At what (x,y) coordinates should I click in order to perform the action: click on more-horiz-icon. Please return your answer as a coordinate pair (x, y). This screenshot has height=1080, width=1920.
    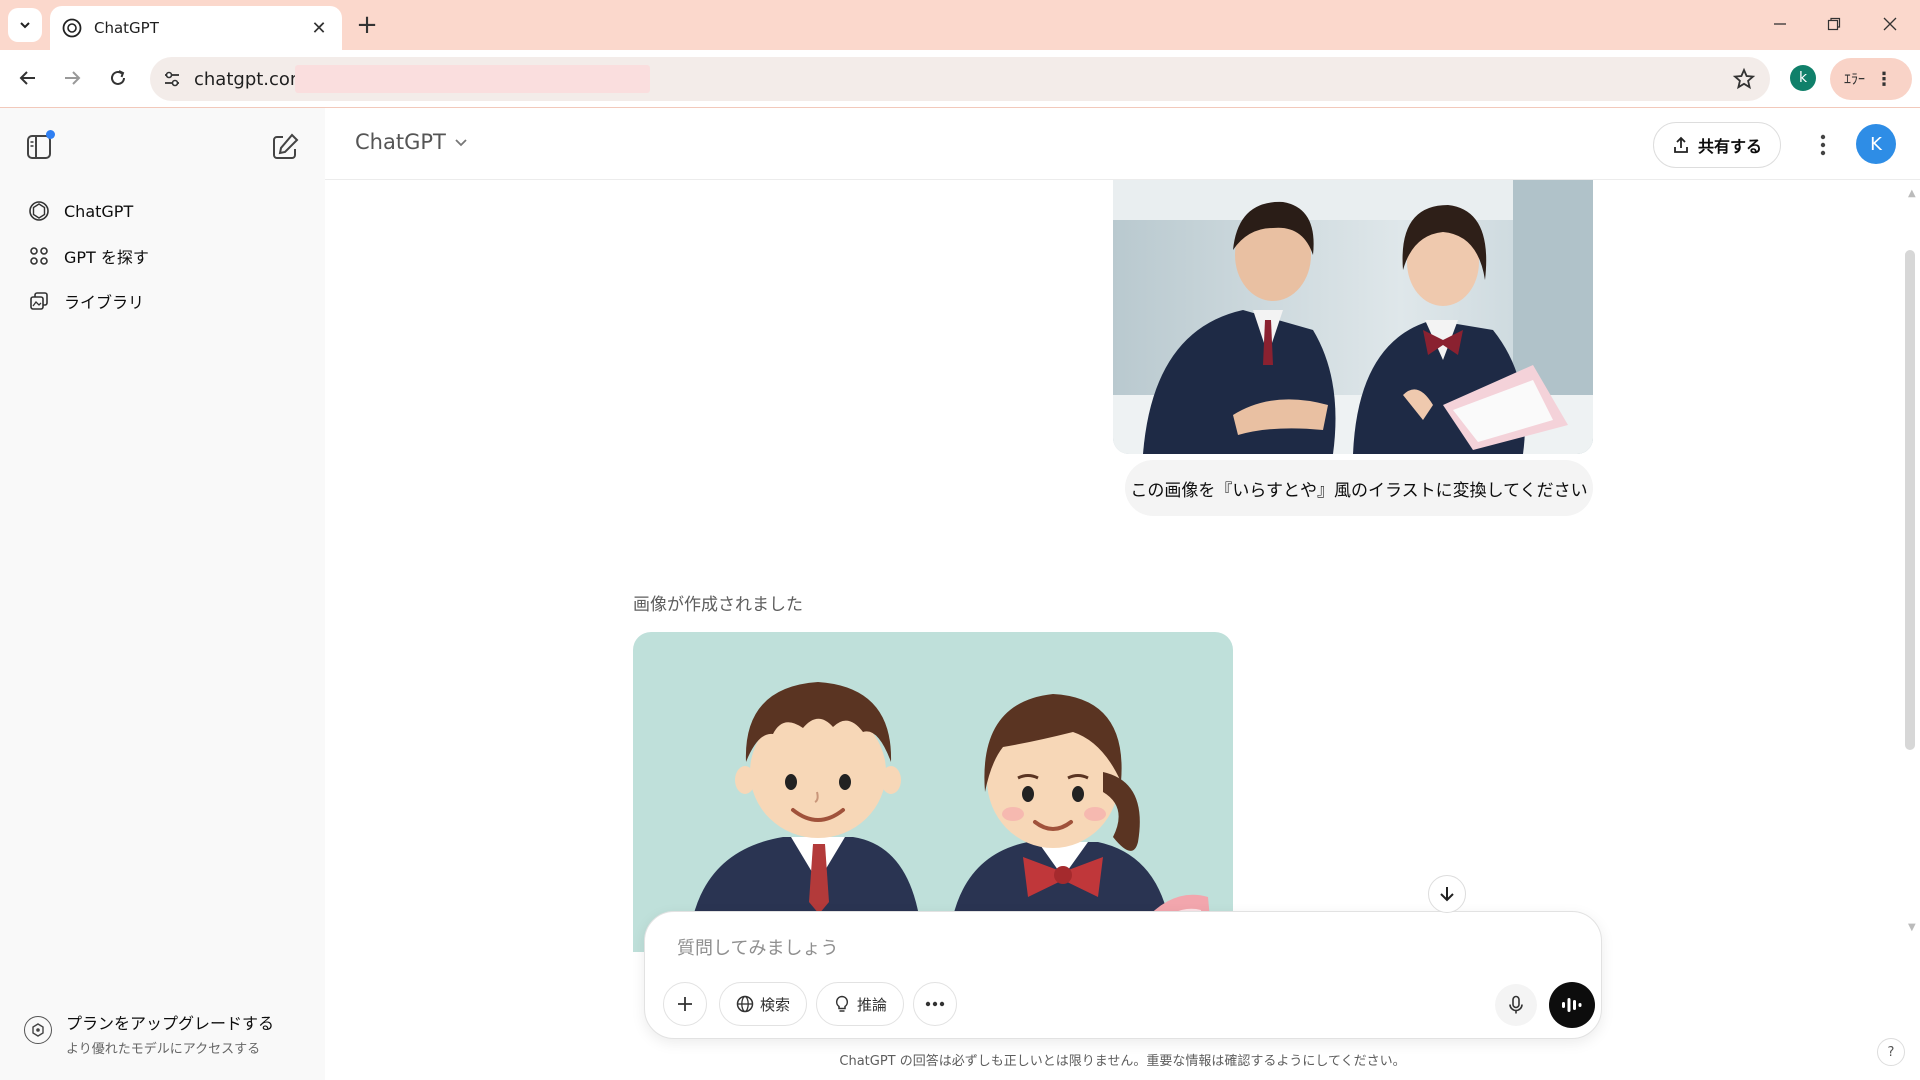
    Looking at the image, I should click on (935, 1004).